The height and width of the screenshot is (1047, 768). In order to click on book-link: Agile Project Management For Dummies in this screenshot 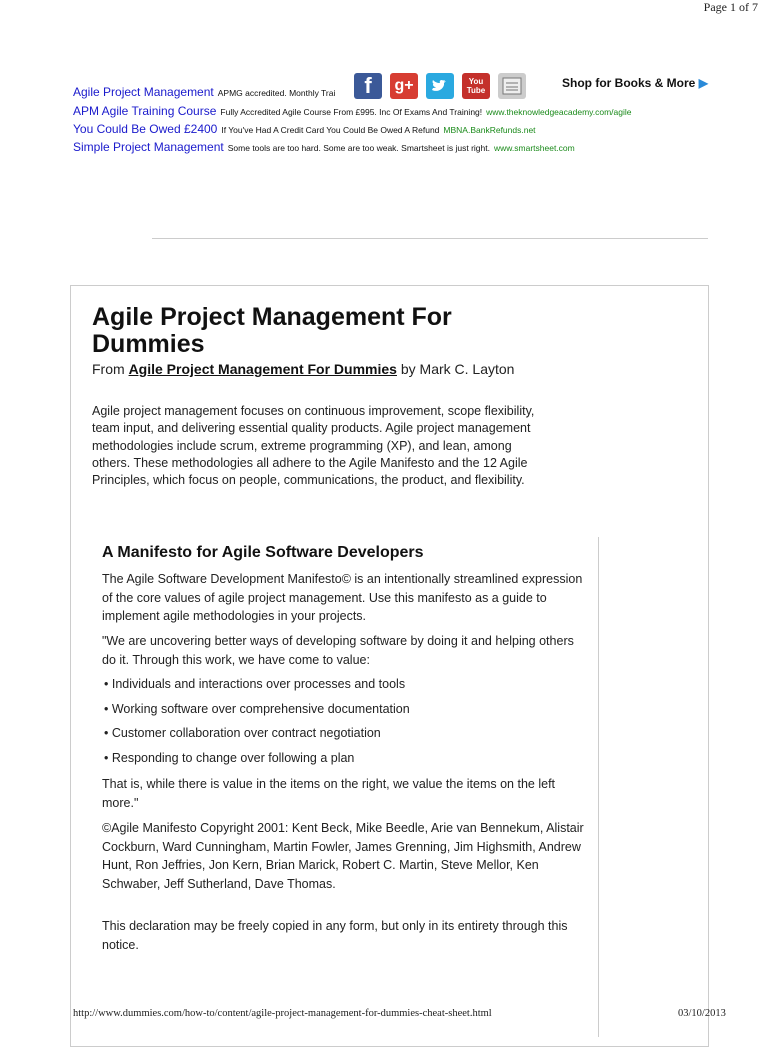, I will do `click(263, 369)`.